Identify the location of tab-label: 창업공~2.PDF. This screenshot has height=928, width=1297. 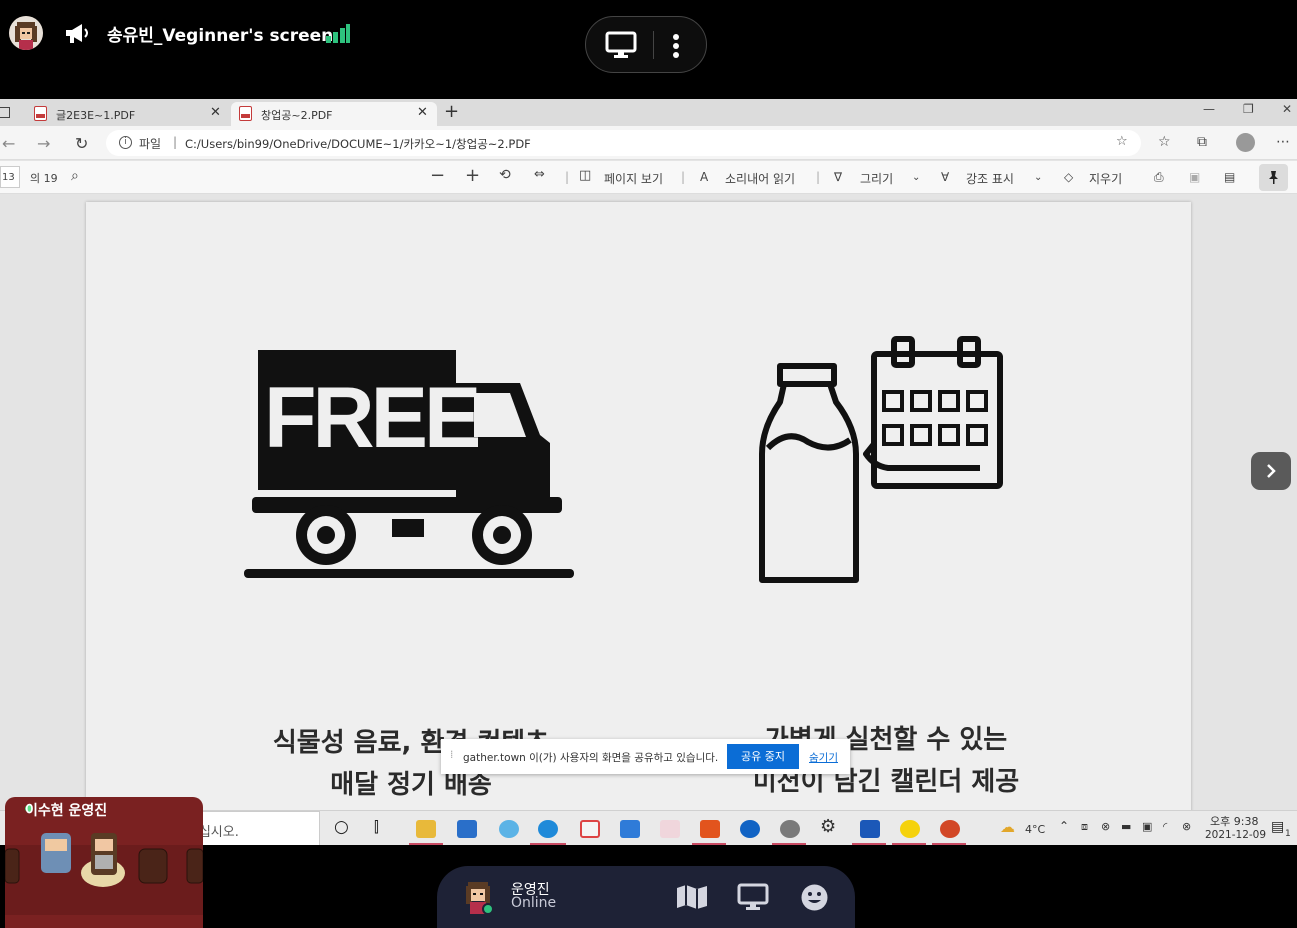
(297, 115).